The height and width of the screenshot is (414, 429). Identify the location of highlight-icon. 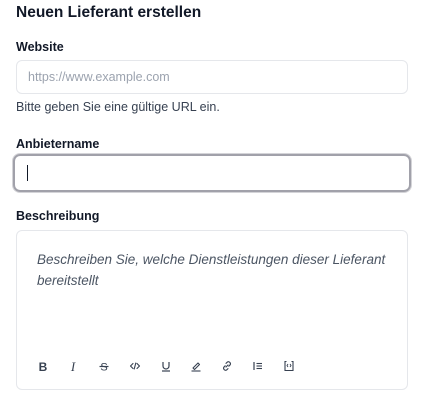
(196, 366).